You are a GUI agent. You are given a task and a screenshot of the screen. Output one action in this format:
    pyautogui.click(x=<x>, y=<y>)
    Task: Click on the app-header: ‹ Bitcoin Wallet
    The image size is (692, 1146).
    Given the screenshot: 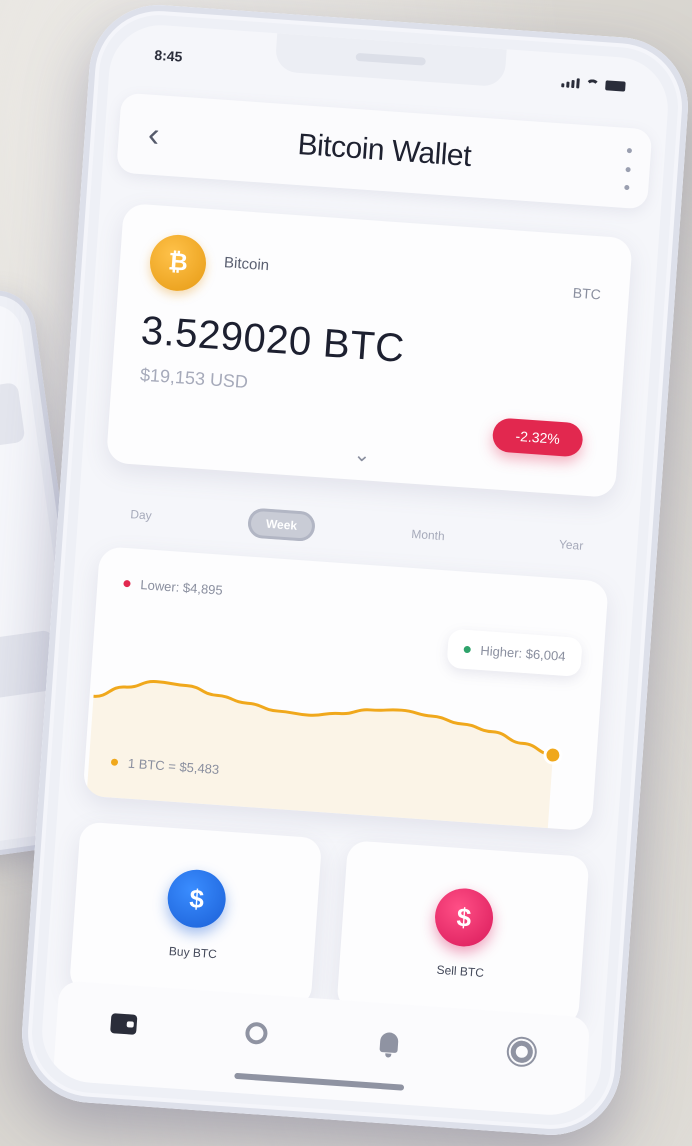 What is the action you would take?
    pyautogui.click(x=384, y=151)
    